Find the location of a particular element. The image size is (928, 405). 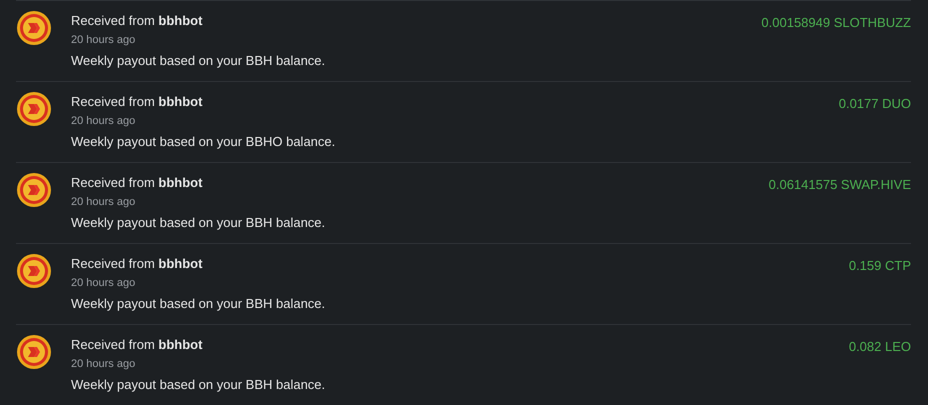

amount: 0.06141575 SWAP.HIVE is located at coordinates (839, 185).